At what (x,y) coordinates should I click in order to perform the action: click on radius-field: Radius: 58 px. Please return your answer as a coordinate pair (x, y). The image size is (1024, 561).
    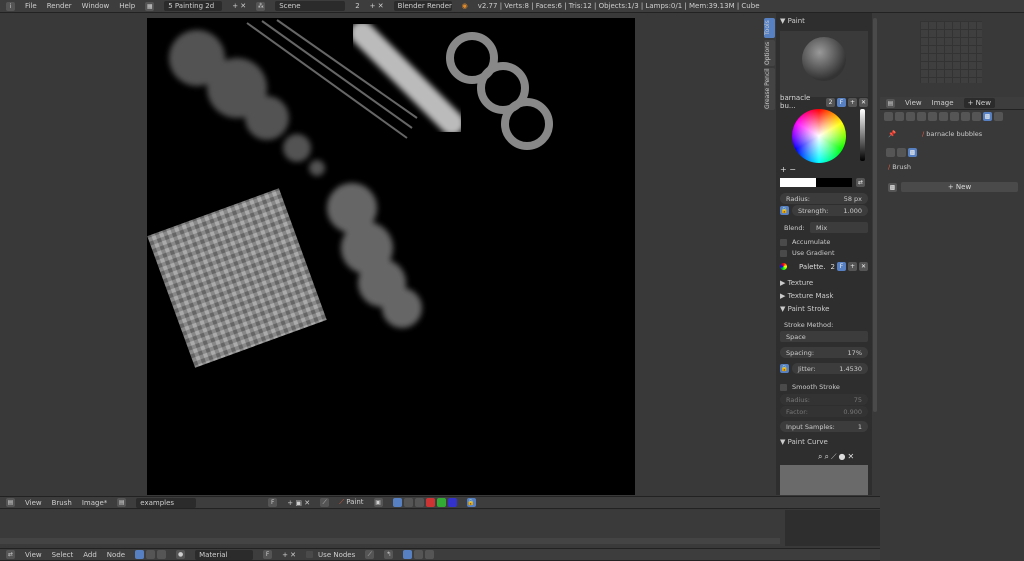
    Looking at the image, I should click on (824, 198).